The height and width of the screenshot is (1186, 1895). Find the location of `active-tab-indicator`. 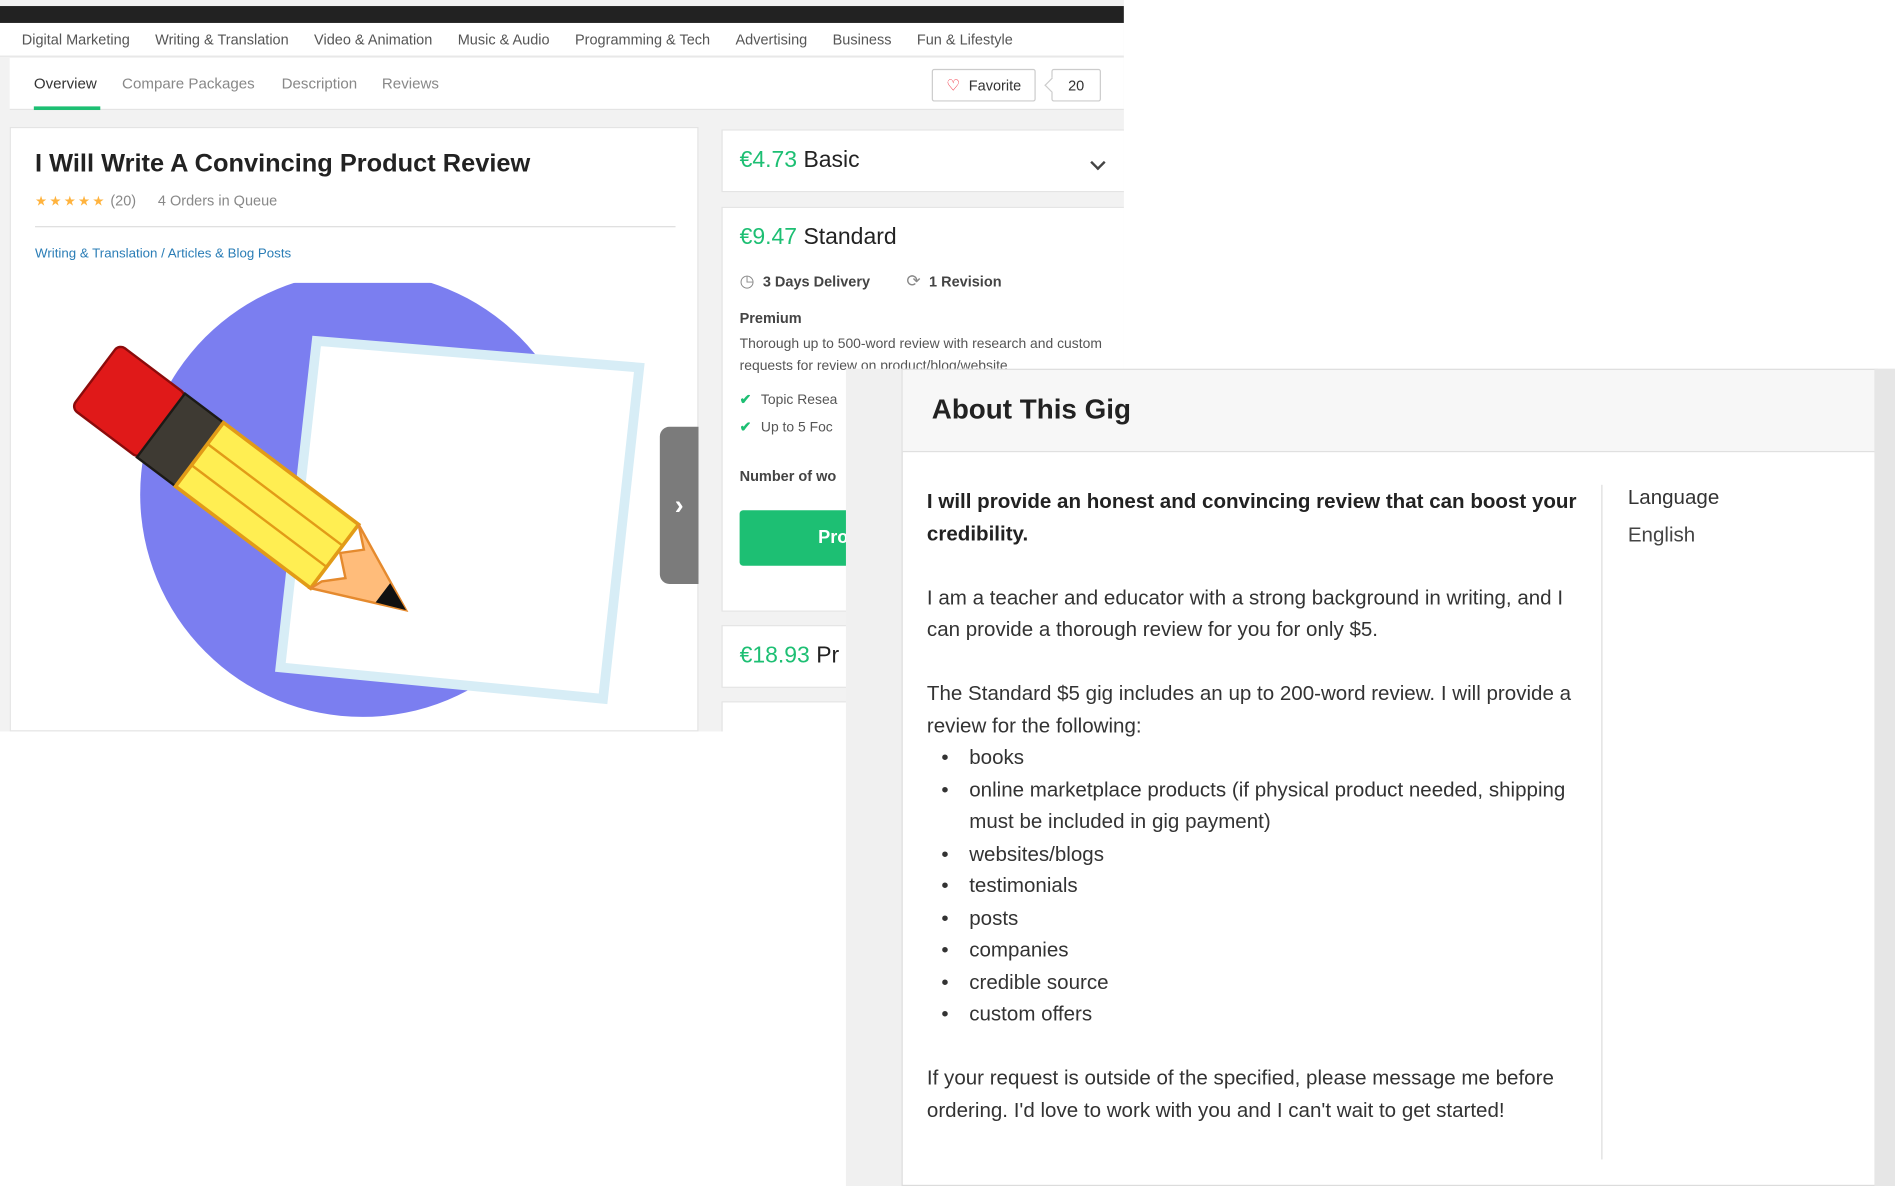

active-tab-indicator is located at coordinates (67, 108).